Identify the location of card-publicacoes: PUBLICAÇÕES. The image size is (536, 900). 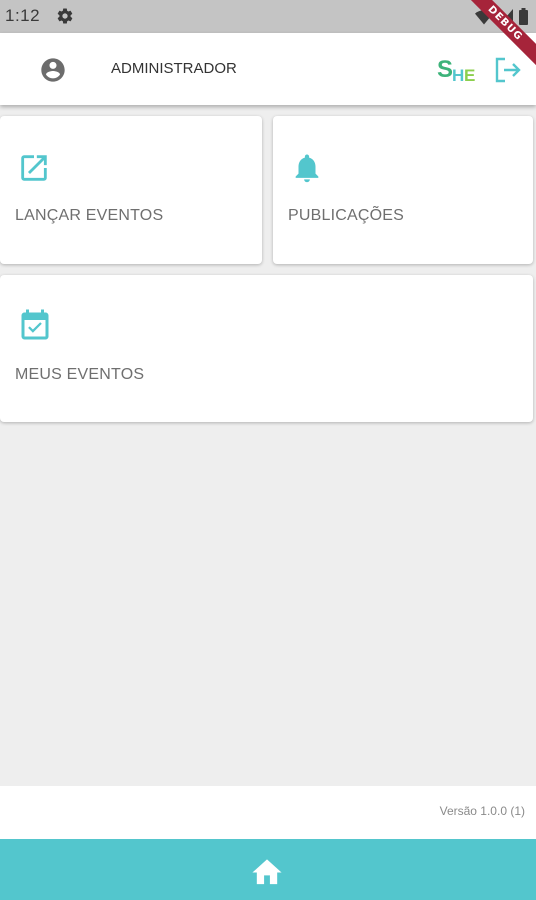
(403, 190).